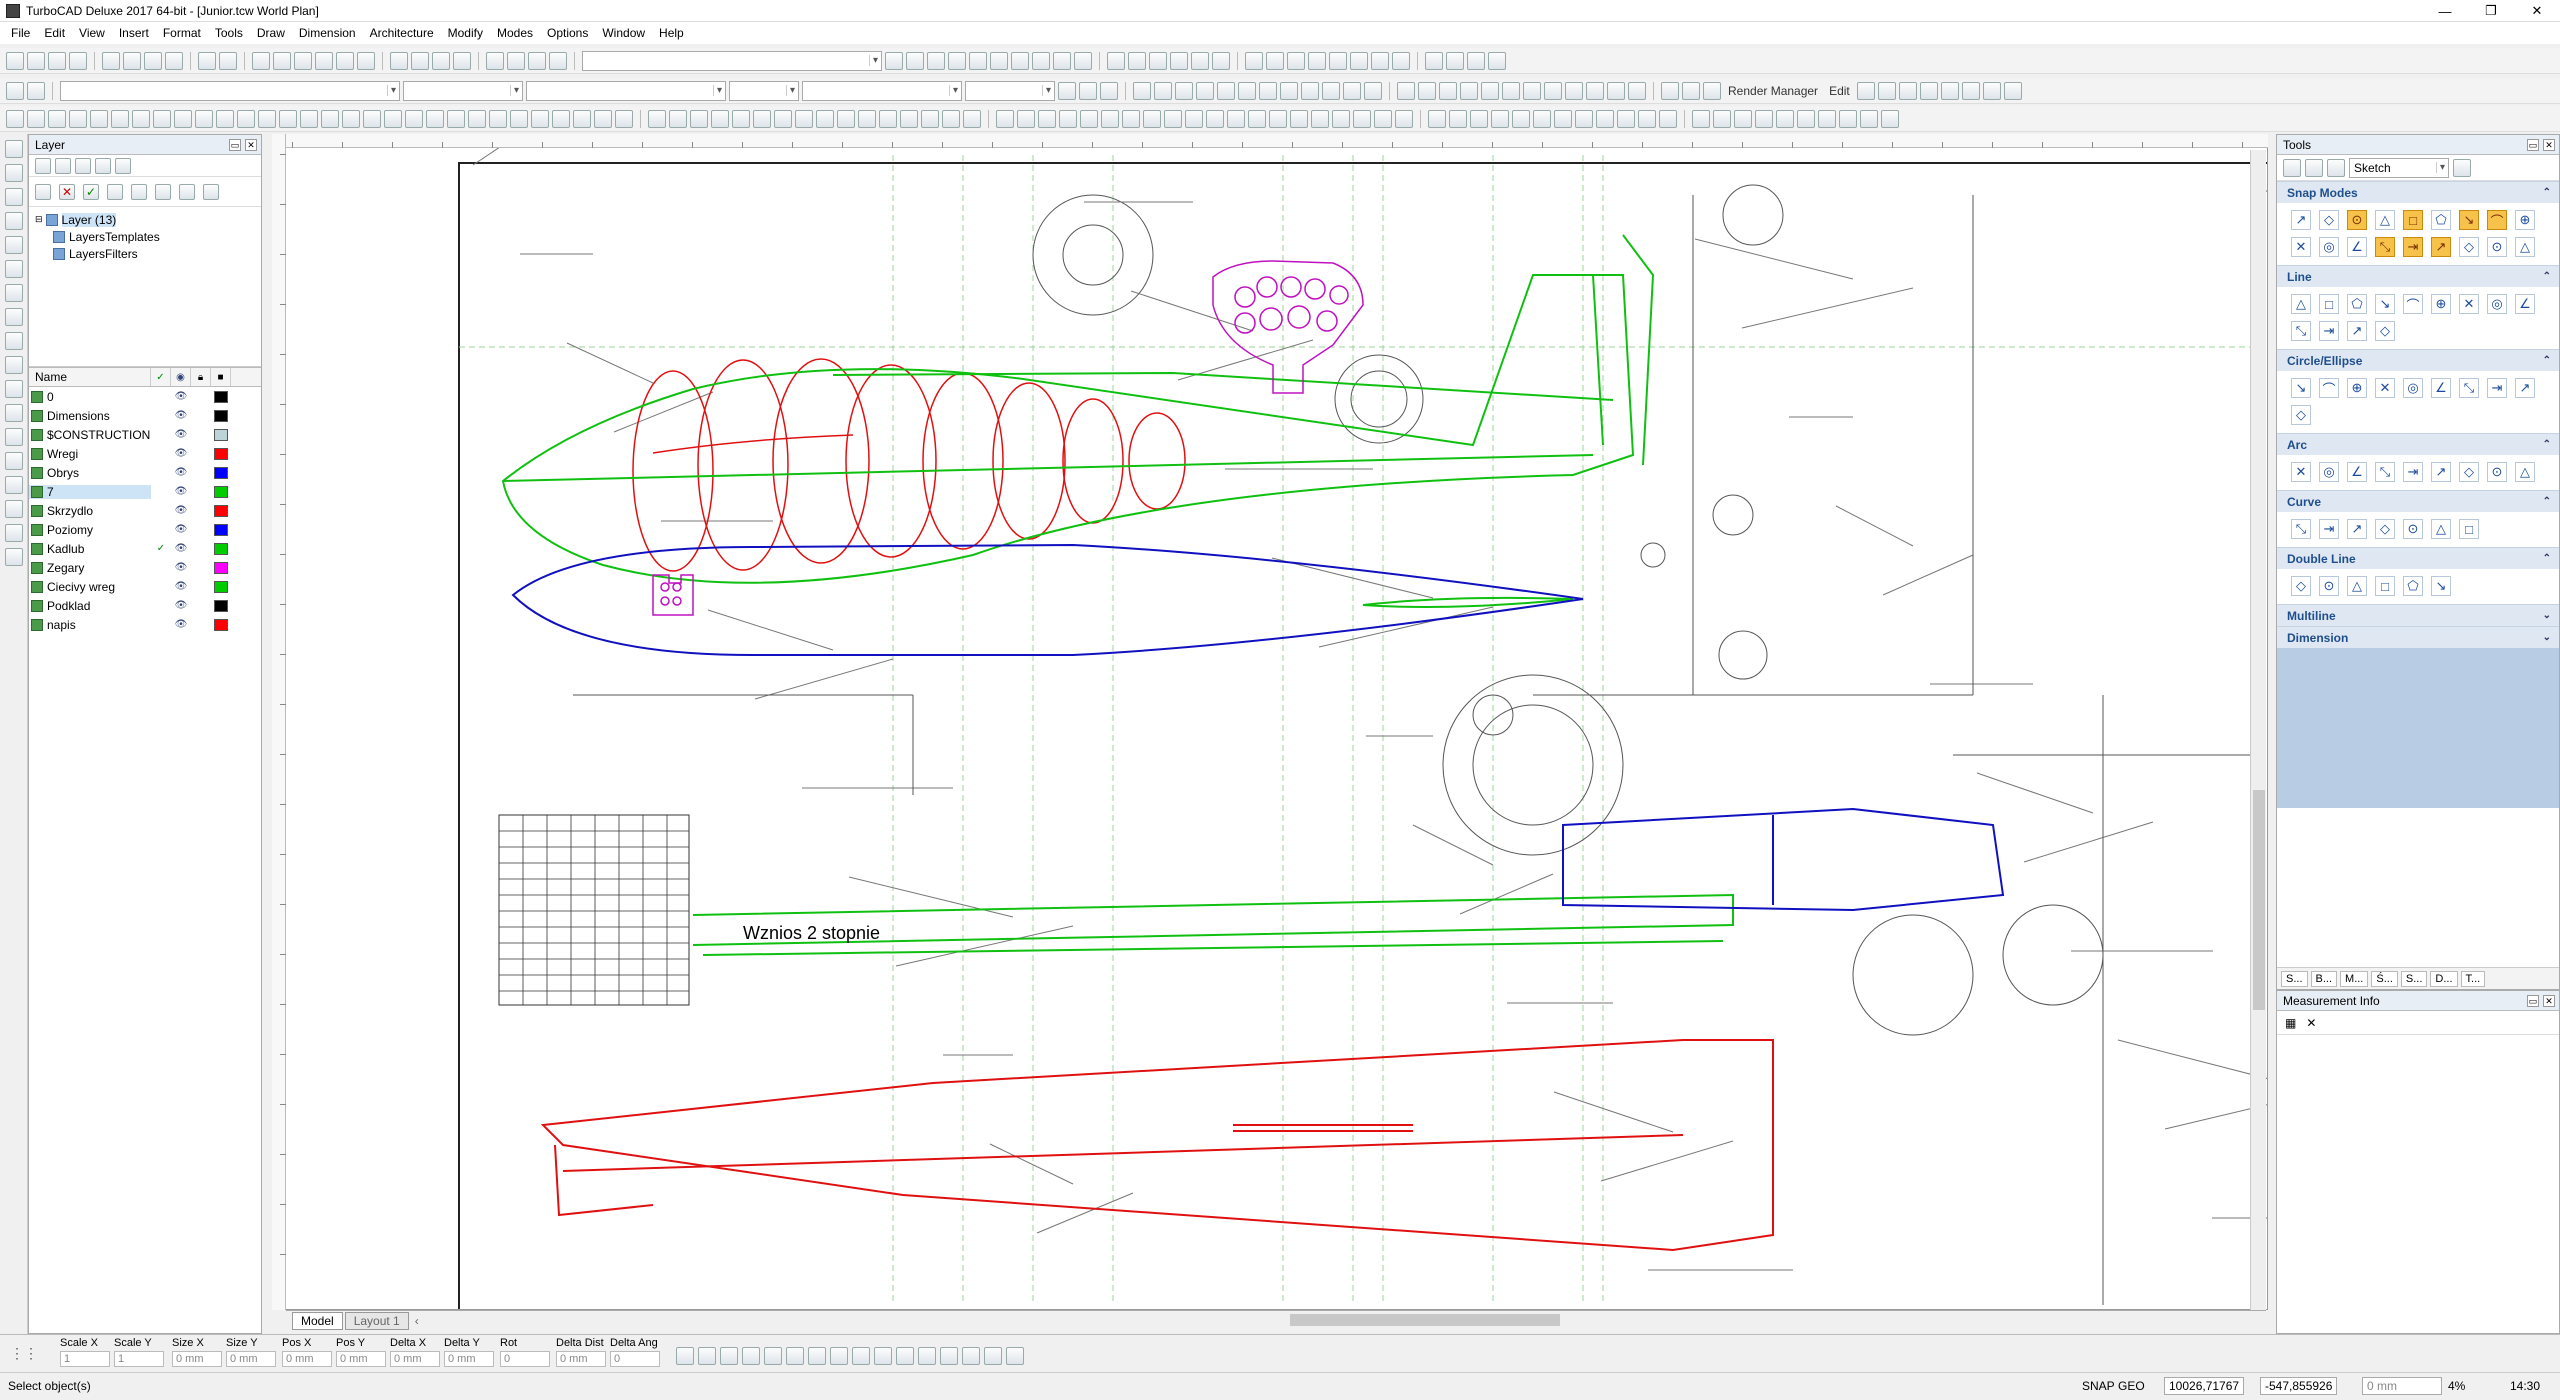  I want to click on layer-row: 7 👁︎, so click(145, 491).